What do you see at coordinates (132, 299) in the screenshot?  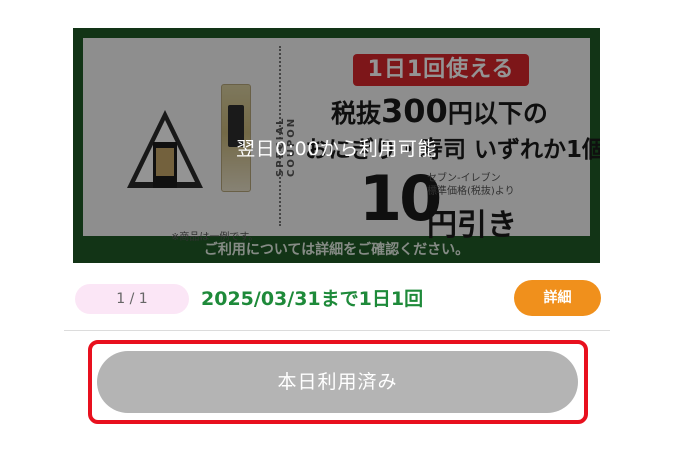 I see `page-indicator: 1 / 1` at bounding box center [132, 299].